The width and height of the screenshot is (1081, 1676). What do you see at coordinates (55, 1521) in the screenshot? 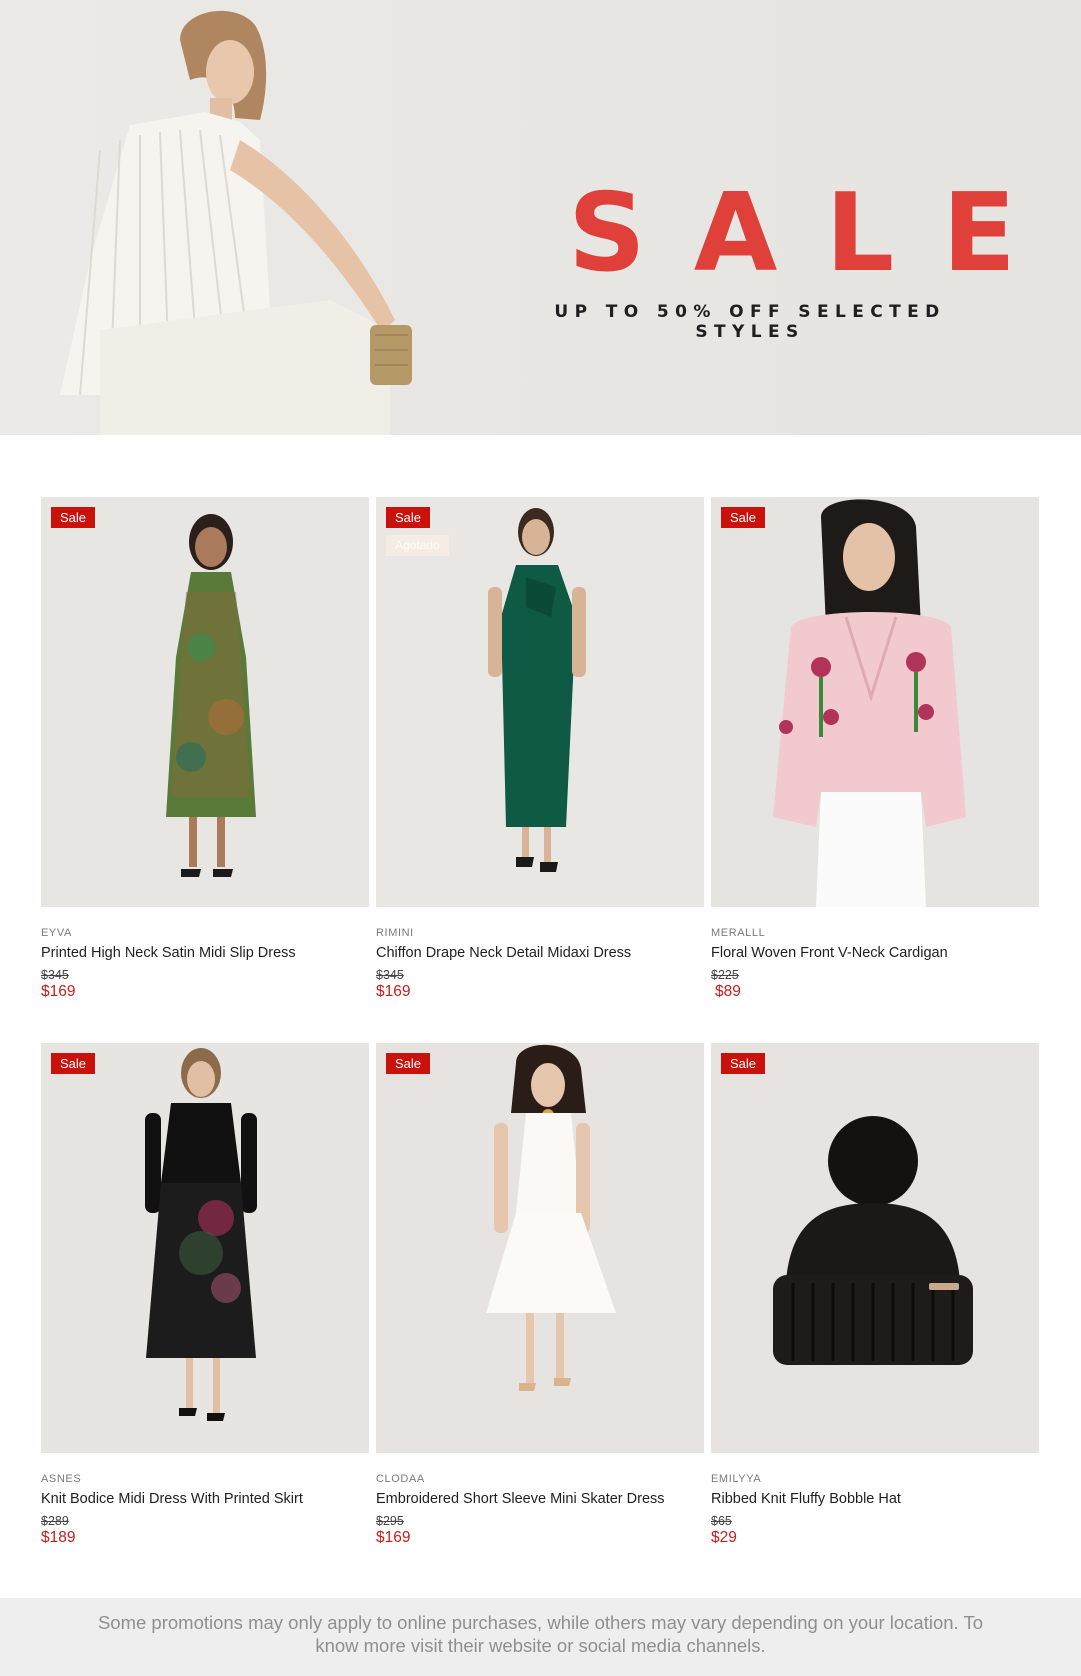
I see `original-price: $289` at bounding box center [55, 1521].